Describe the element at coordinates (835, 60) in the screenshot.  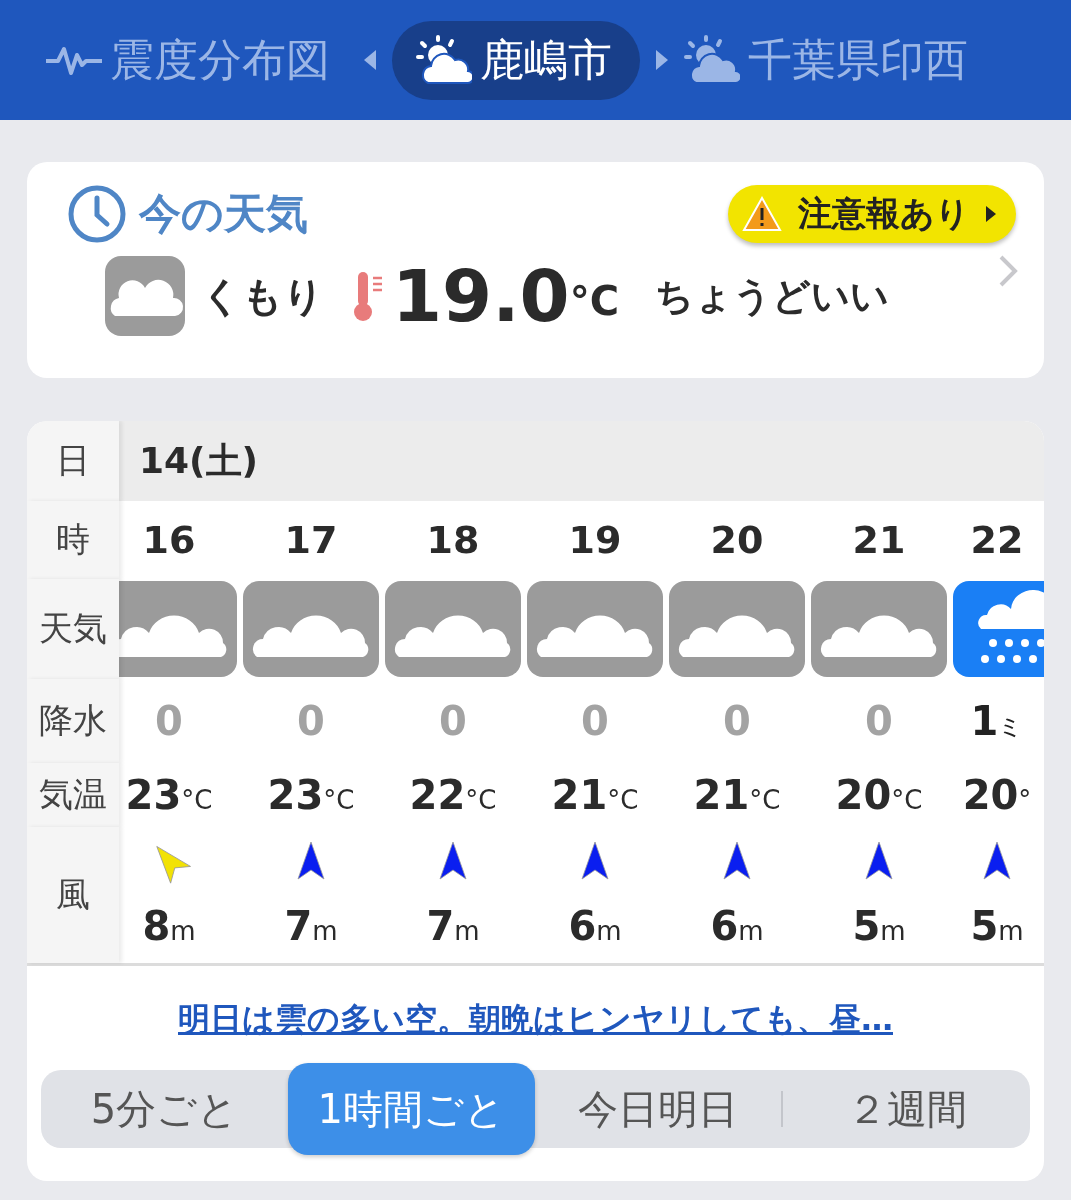
I see `location-tab: 千葉県印西` at that location.